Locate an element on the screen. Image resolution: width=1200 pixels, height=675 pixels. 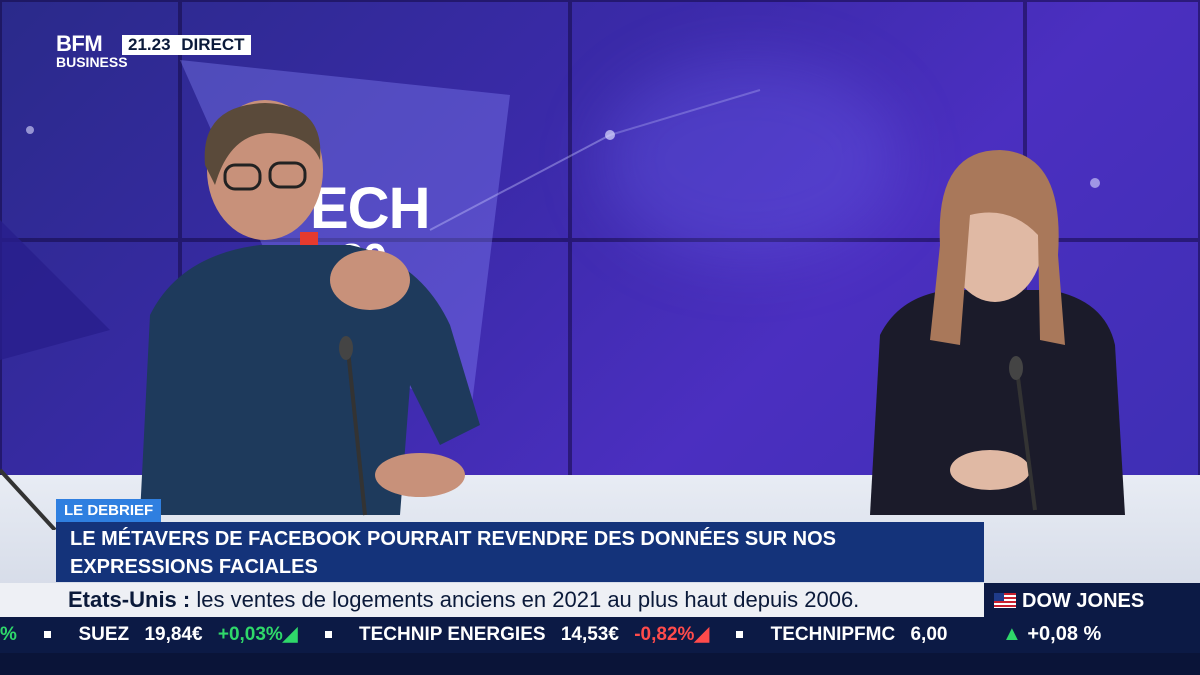
channel-logo: BFM is located at coordinates (79, 43).